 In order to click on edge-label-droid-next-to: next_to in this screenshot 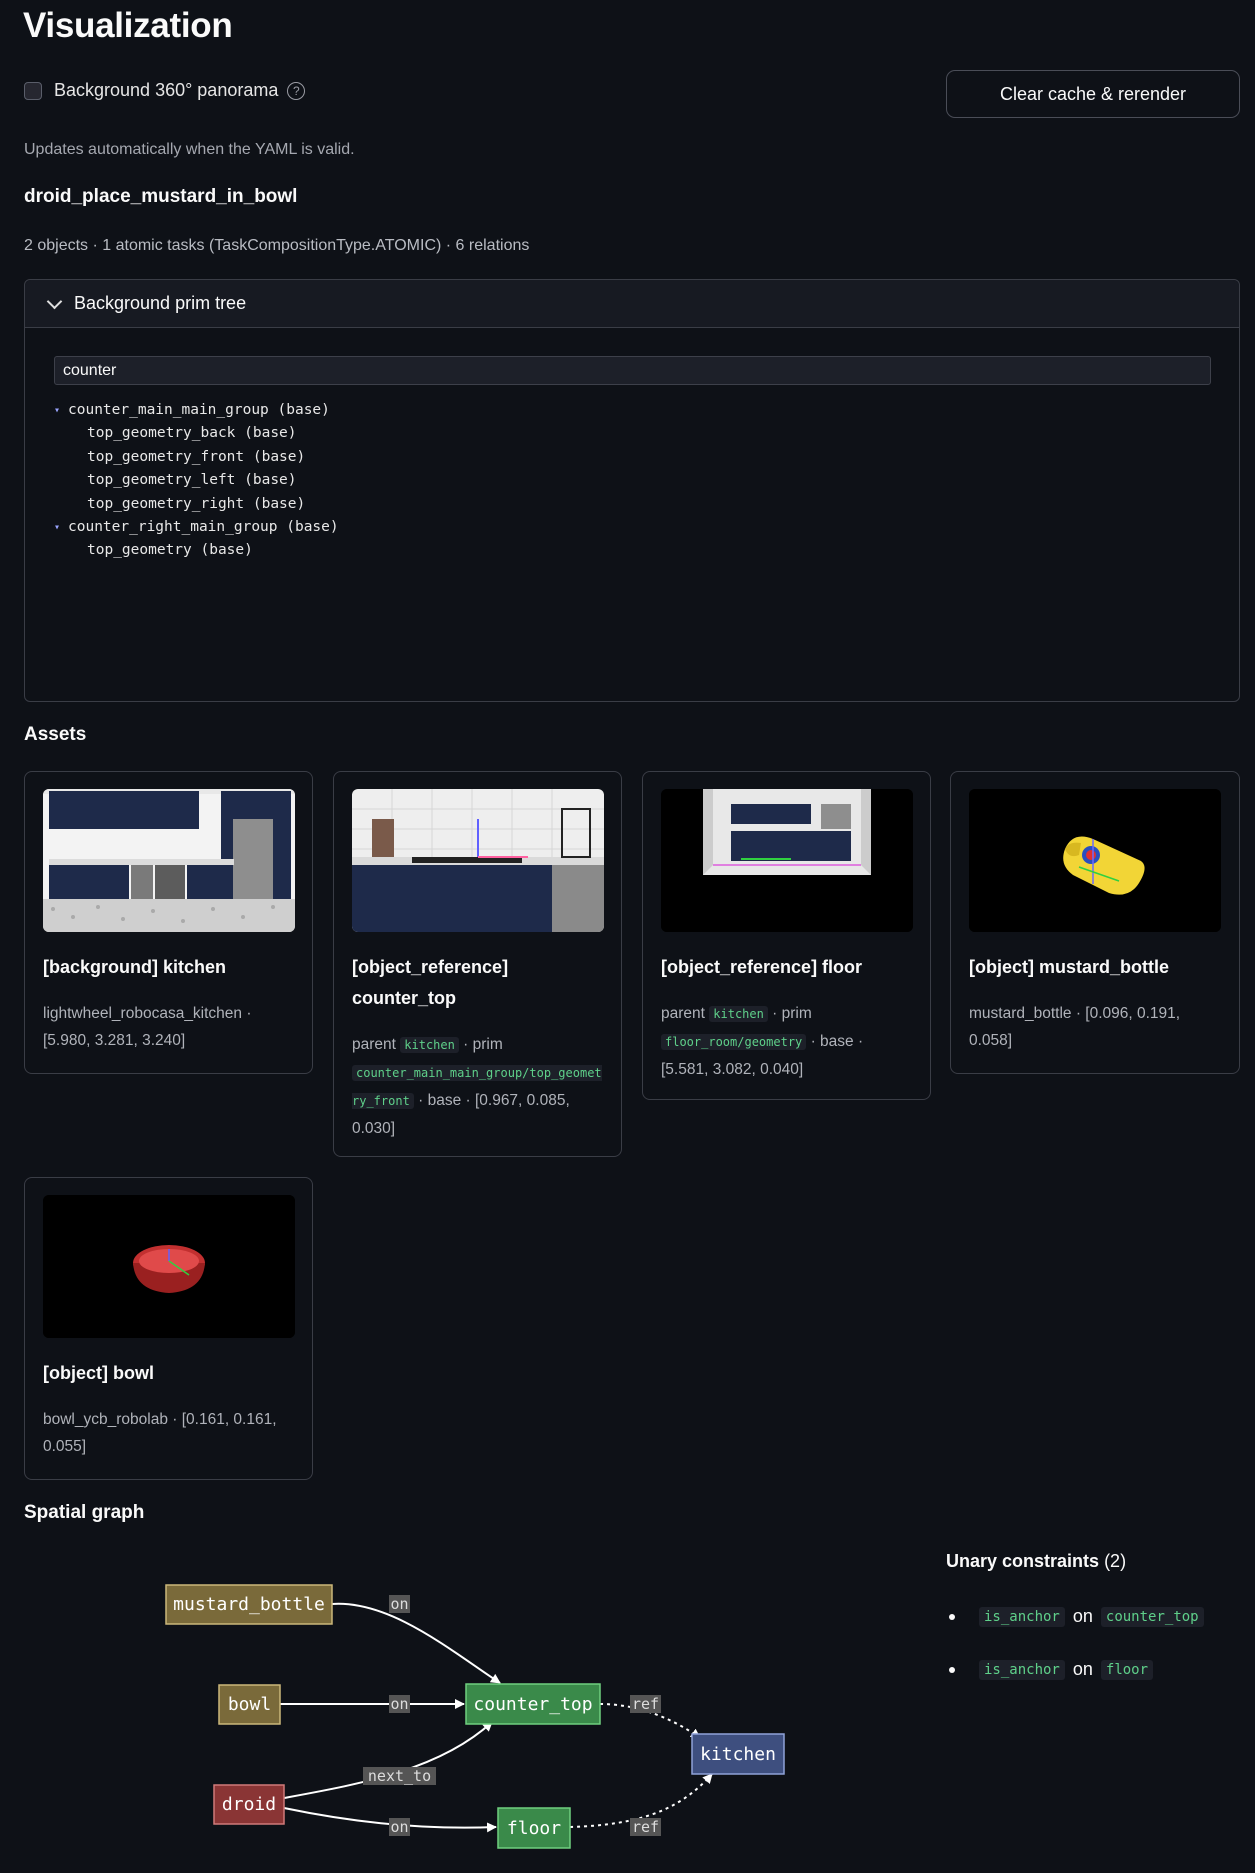, I will do `click(399, 1776)`.